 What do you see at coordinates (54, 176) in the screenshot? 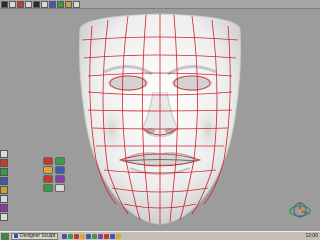
I see `tool-palette` at bounding box center [54, 176].